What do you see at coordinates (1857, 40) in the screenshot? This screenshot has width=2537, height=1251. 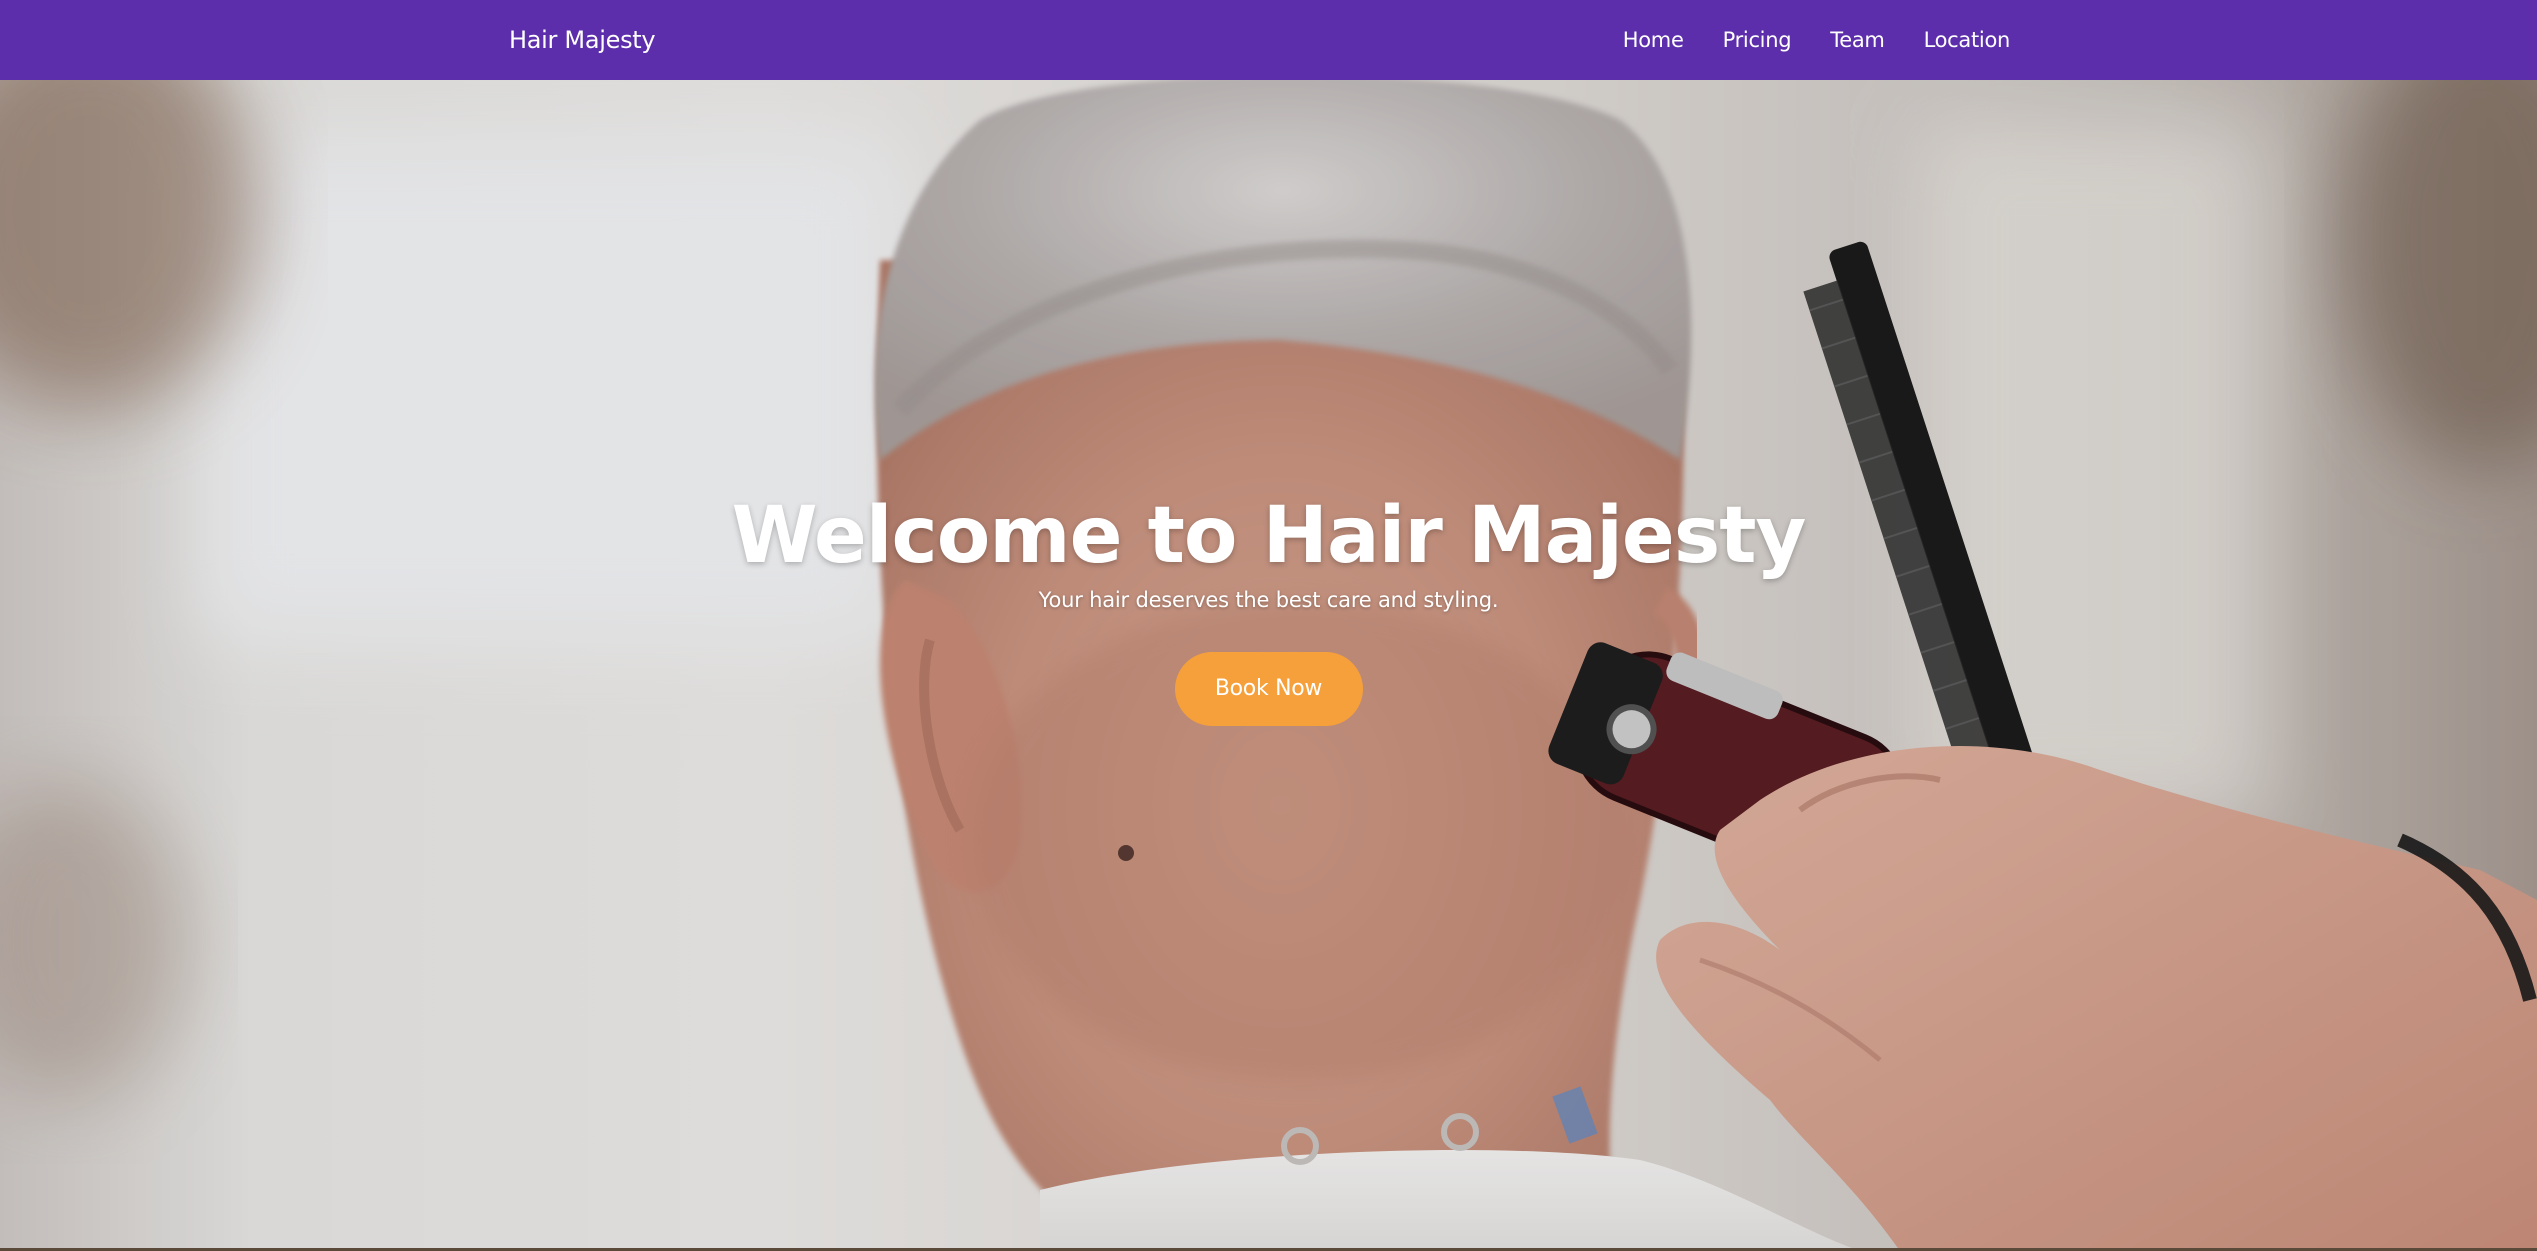 I see `nav-link-team: Team` at bounding box center [1857, 40].